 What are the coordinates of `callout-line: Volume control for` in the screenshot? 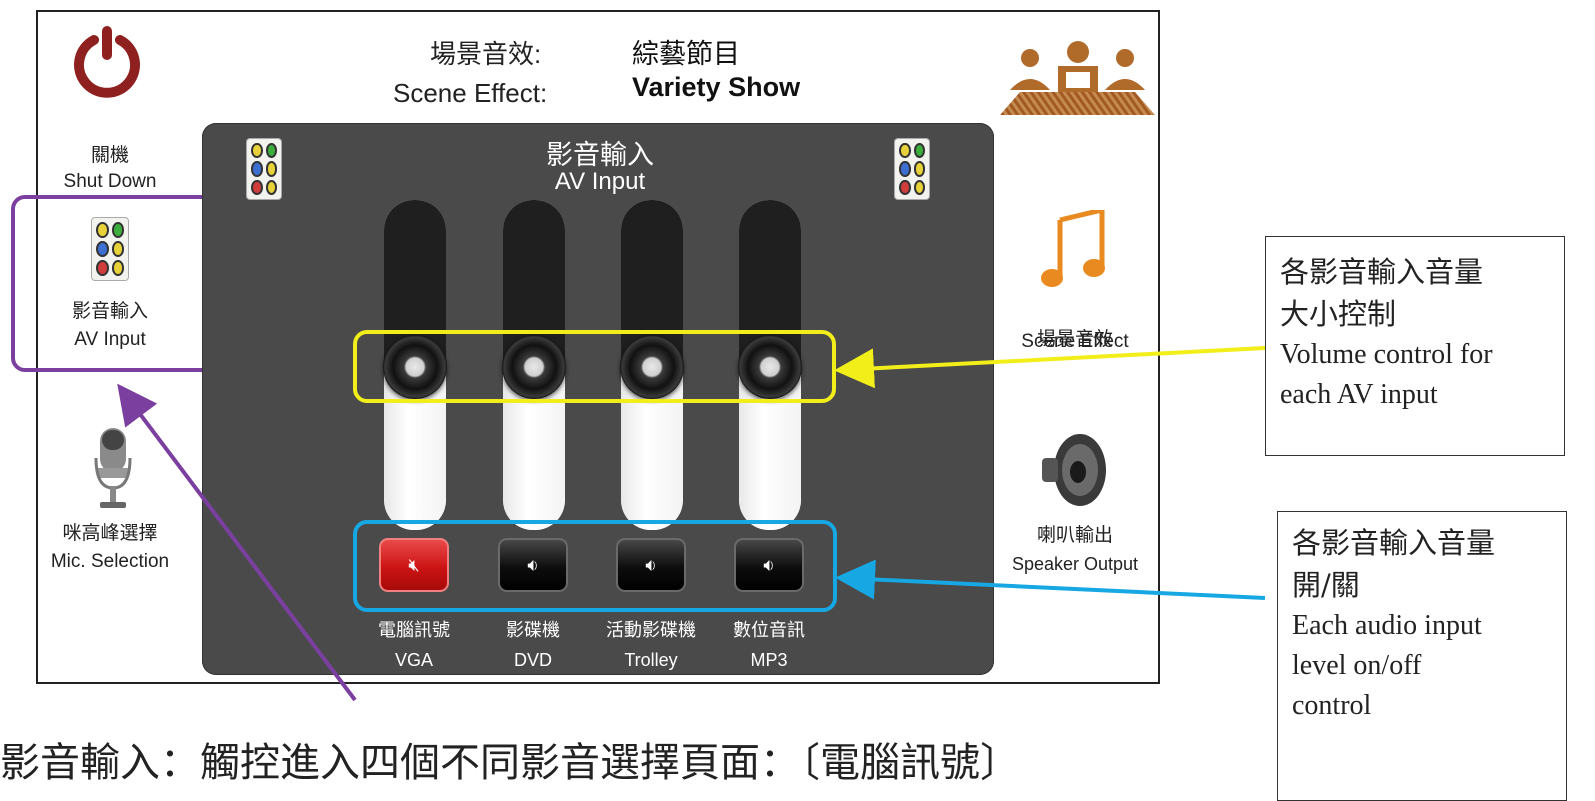 It's located at (1386, 354).